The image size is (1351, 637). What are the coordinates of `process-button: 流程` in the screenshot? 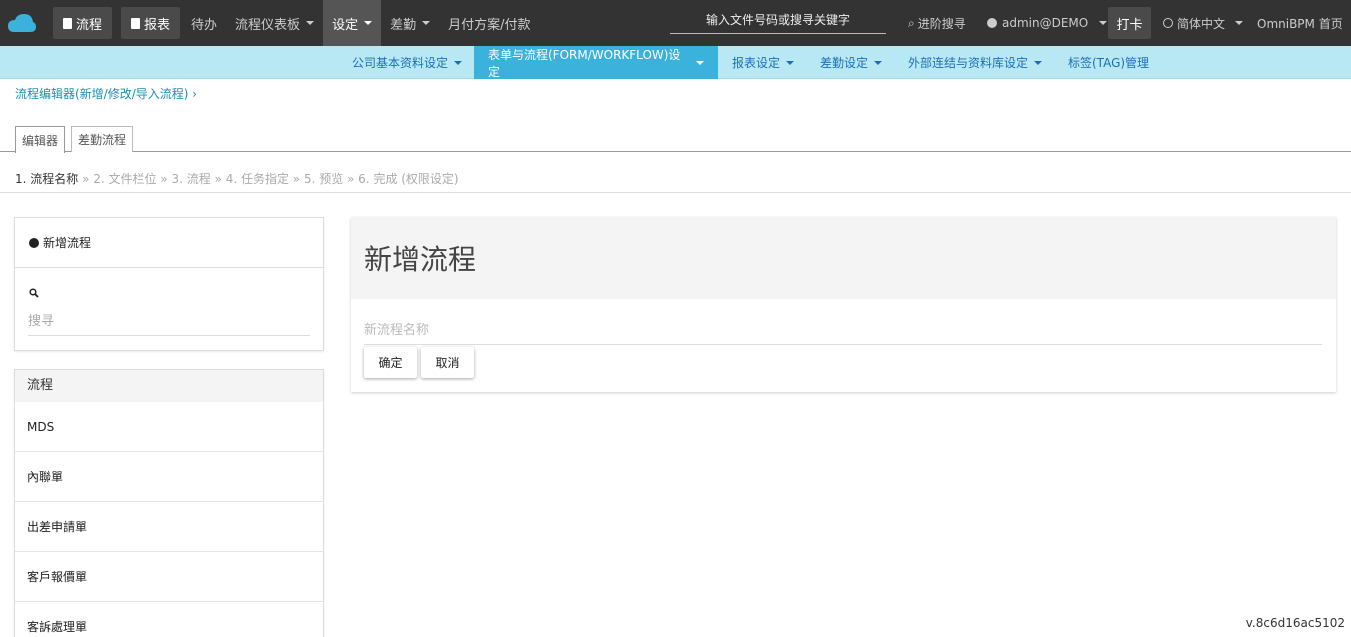 It's located at (83, 23).